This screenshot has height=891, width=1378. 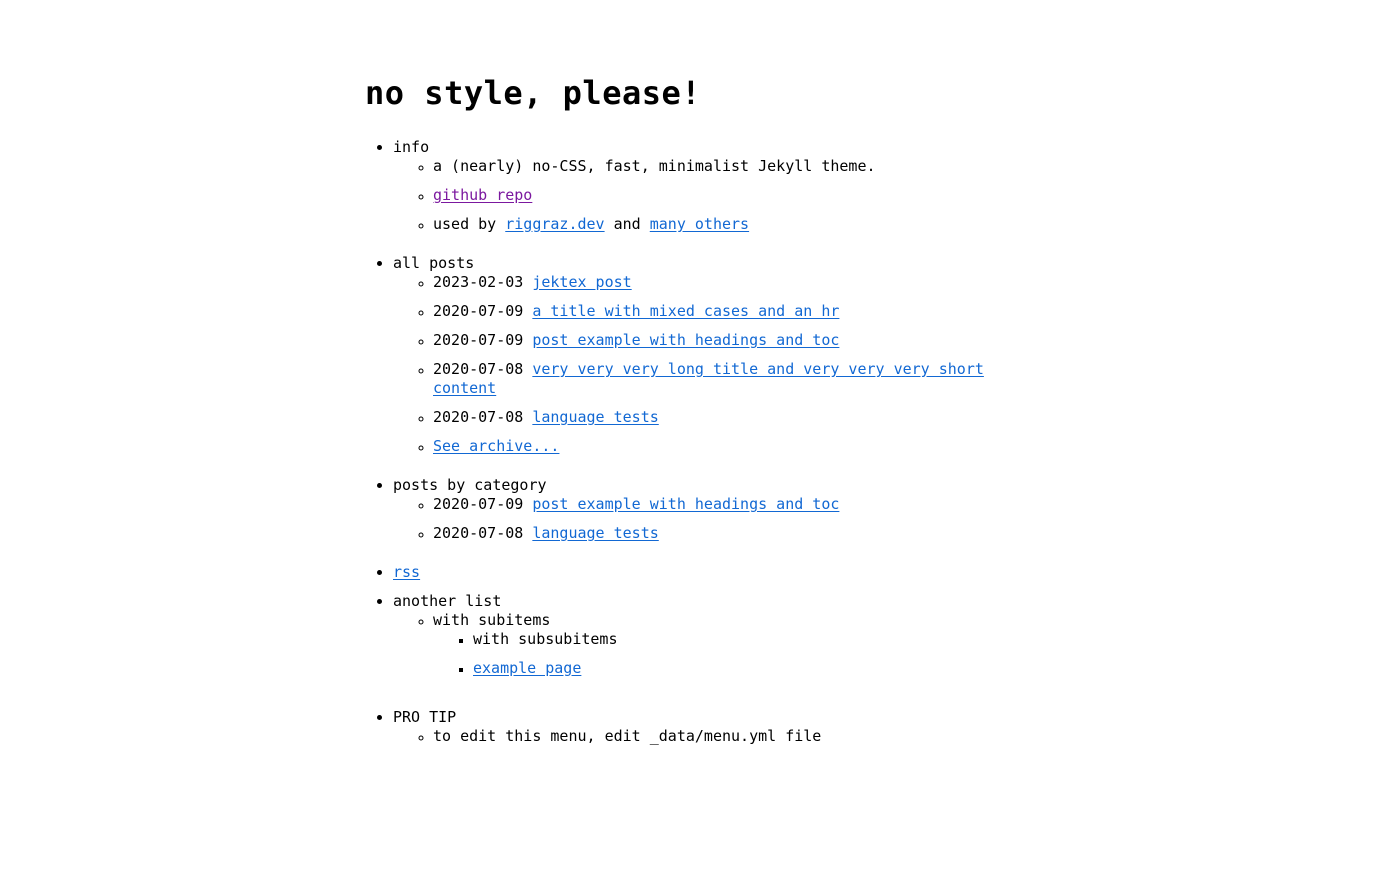 I want to click on subitem-label: with subitems, so click(x=492, y=620).